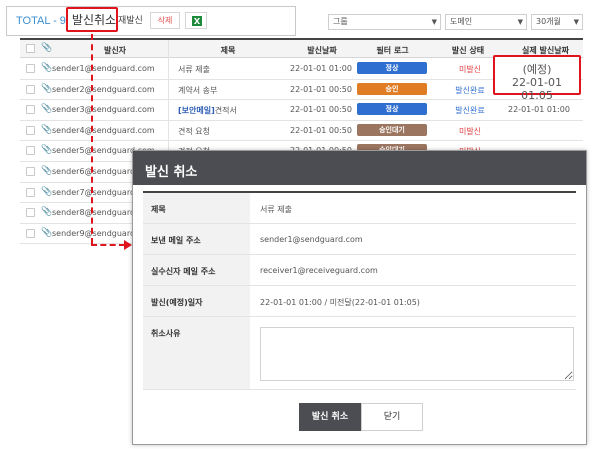 This screenshot has width=602, height=449. What do you see at coordinates (225, 111) in the screenshot?
I see `row-subject-text: 견적서` at bounding box center [225, 111].